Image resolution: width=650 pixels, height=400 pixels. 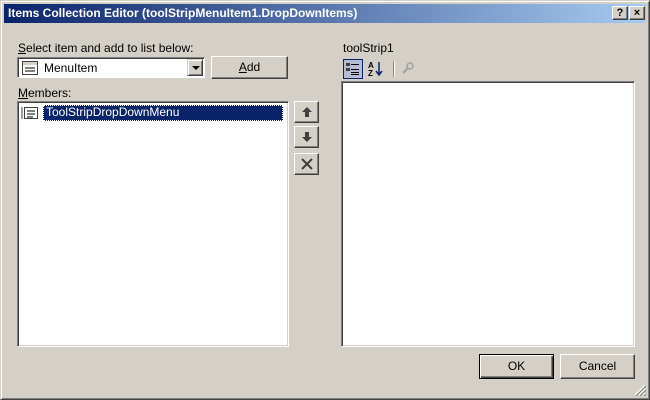 I want to click on move-up-button, so click(x=306, y=112).